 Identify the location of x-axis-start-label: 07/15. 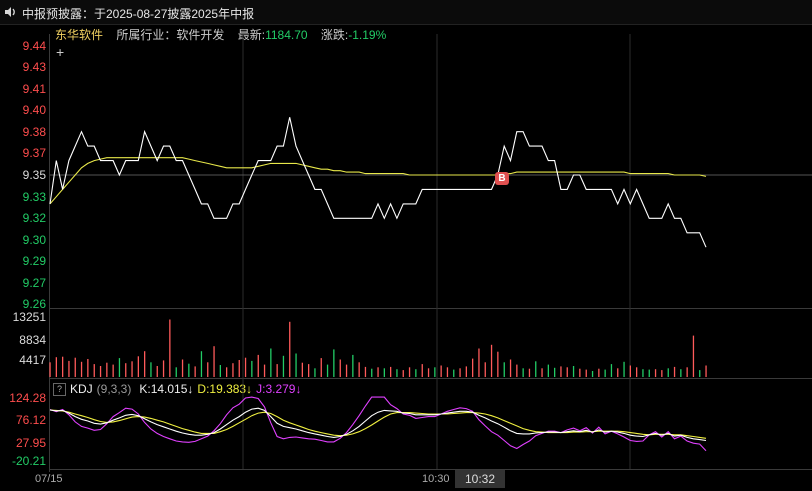
(49, 479).